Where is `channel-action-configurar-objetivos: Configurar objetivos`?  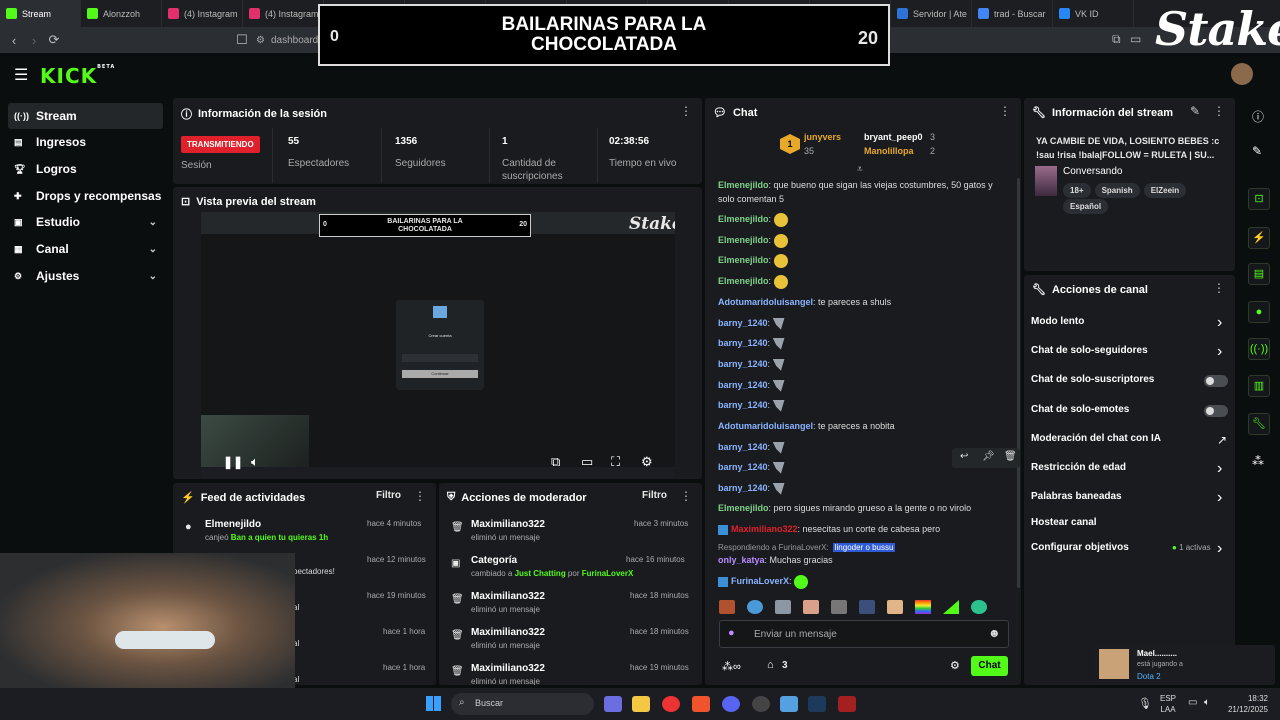
channel-action-configurar-objetivos: Configurar objetivos is located at coordinates (1080, 547).